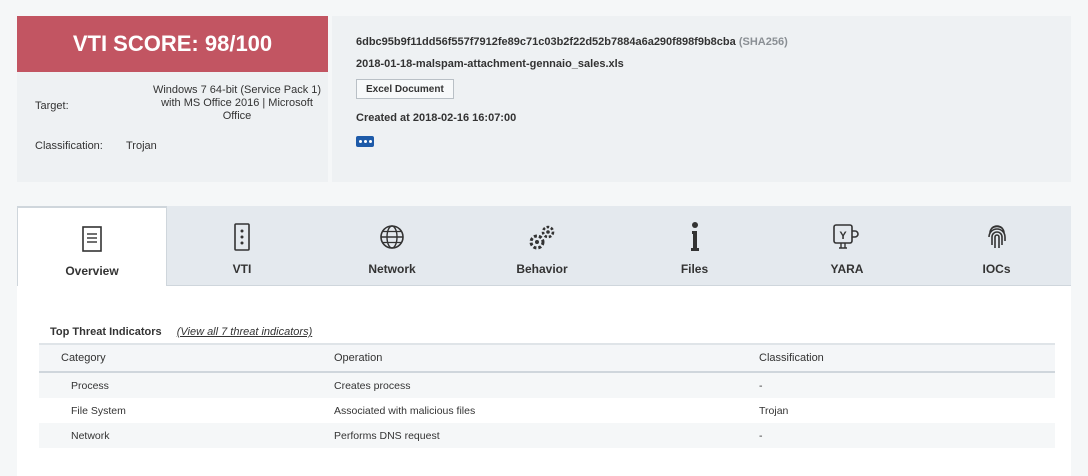 Image resolution: width=1088 pixels, height=476 pixels. What do you see at coordinates (83, 358) in the screenshot?
I see `column-header-category: Category` at bounding box center [83, 358].